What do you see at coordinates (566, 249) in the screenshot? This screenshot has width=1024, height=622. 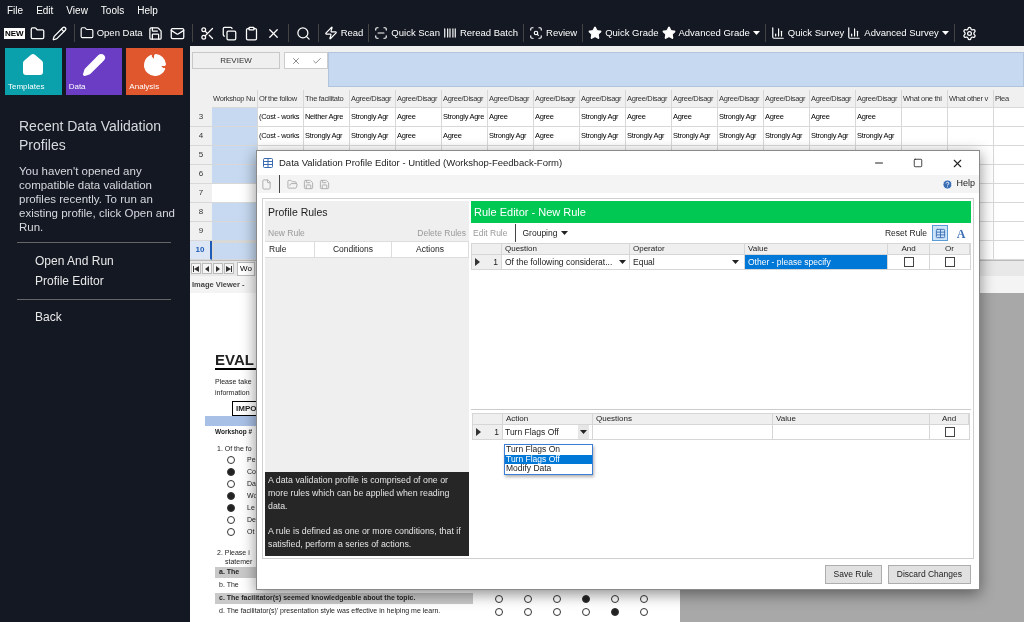 I see `column-header: Question` at bounding box center [566, 249].